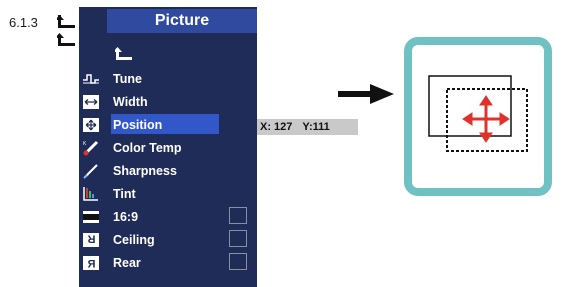 Image resolution: width=568 pixels, height=287 pixels. I want to click on menu-item-label: Ceiling, so click(134, 240).